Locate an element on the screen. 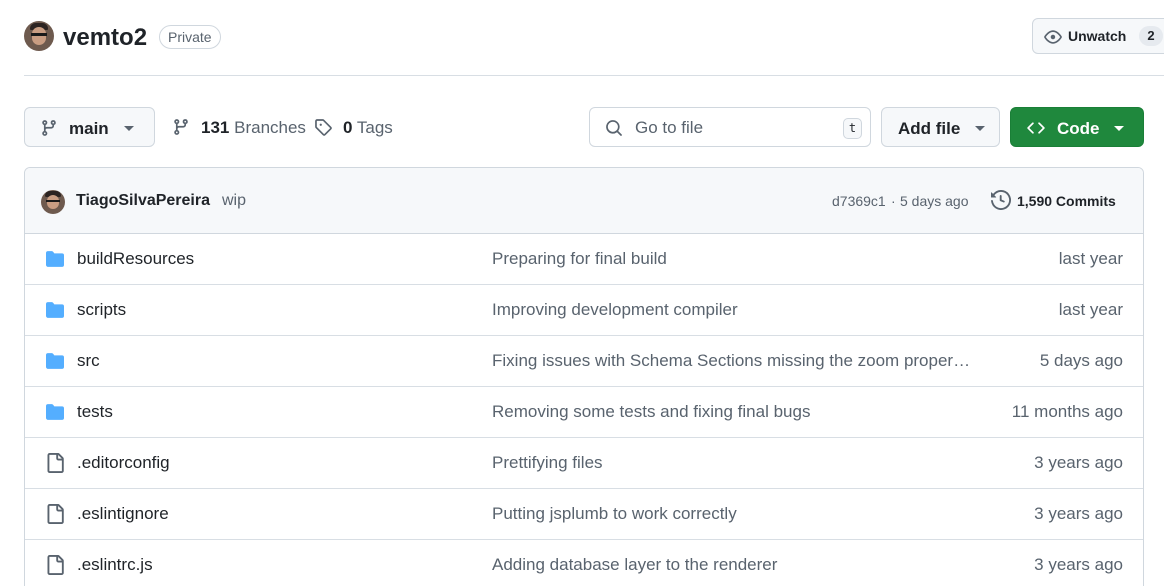  branches-count: 131 is located at coordinates (215, 127).